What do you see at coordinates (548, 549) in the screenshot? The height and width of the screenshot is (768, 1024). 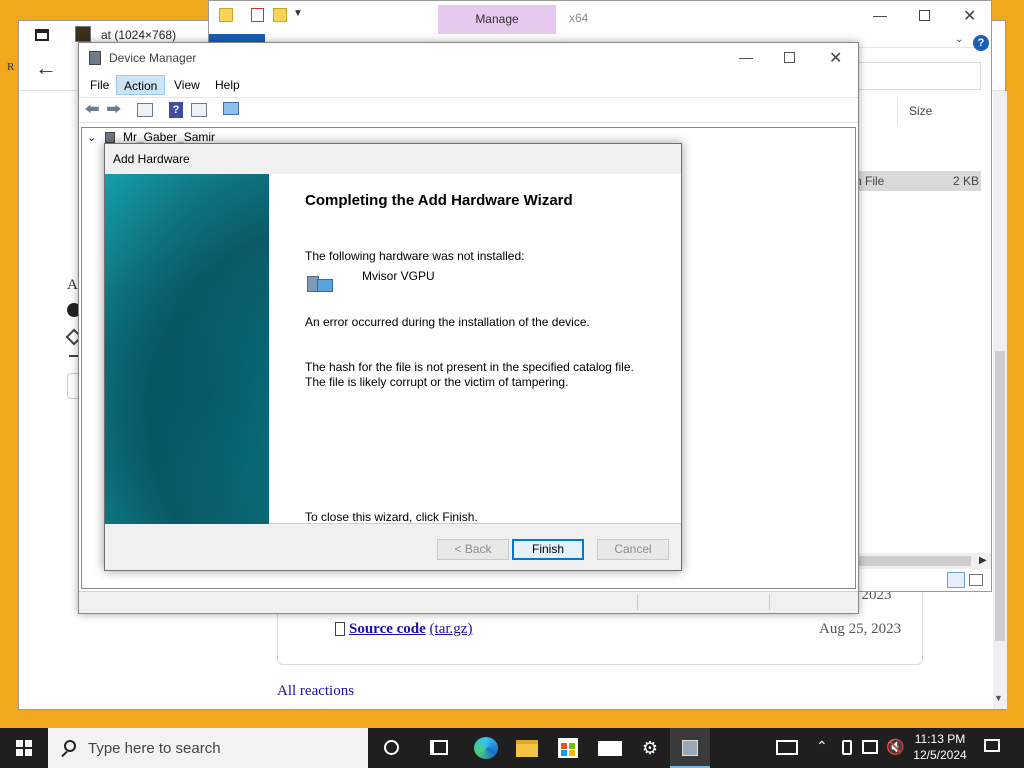 I see `finish-button: Finish` at bounding box center [548, 549].